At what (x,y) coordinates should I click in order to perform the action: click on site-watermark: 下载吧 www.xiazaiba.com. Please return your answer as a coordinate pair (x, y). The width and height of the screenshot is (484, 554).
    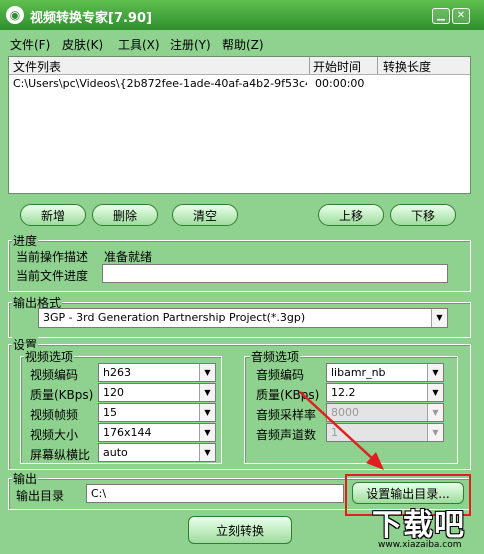
    Looking at the image, I should click on (427, 526).